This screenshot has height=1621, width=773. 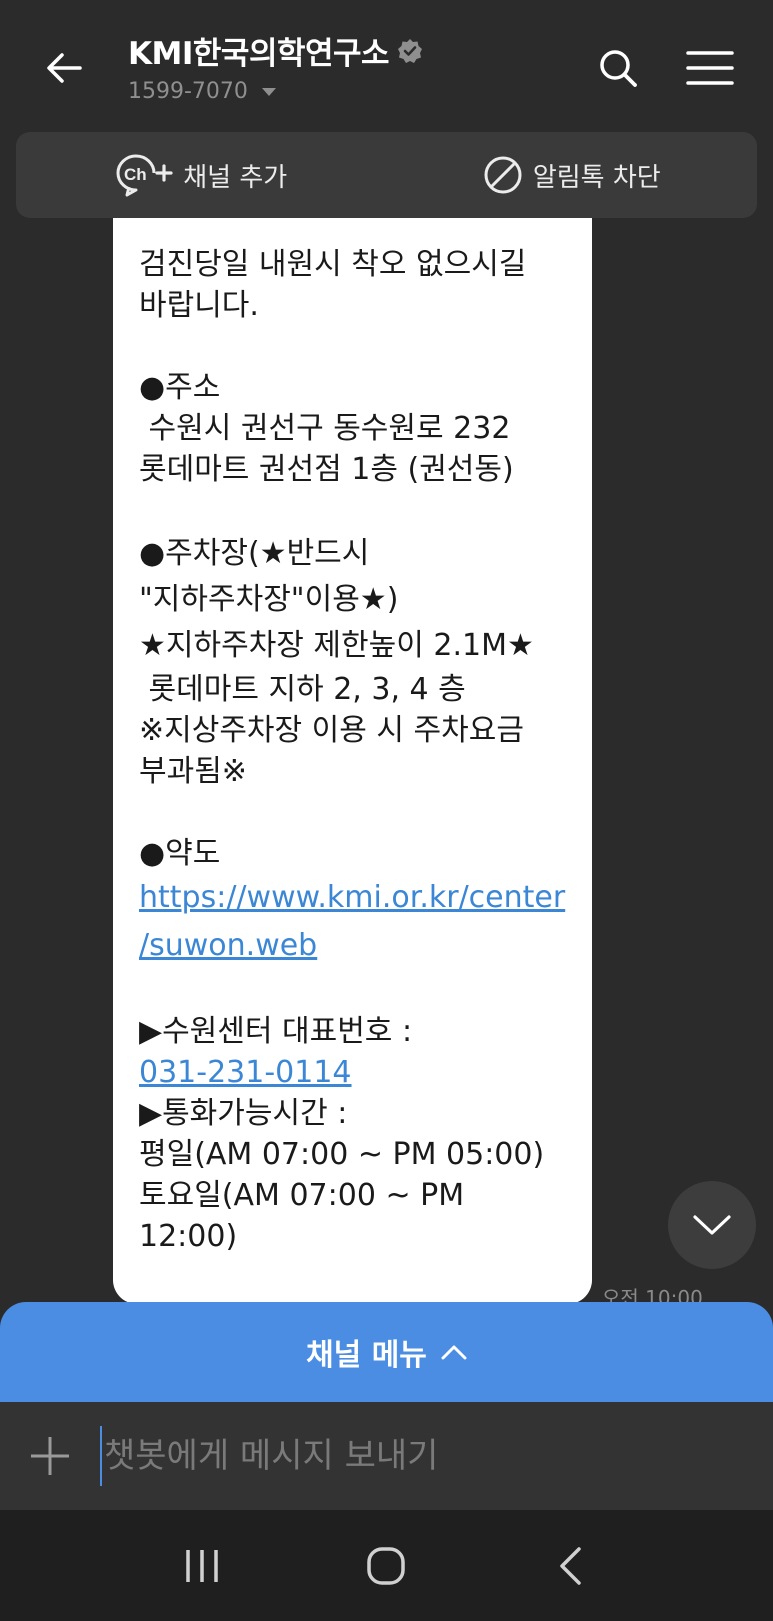 What do you see at coordinates (359, 898) in the screenshot?
I see `map-link: https://www.kmi.or.kr/center` at bounding box center [359, 898].